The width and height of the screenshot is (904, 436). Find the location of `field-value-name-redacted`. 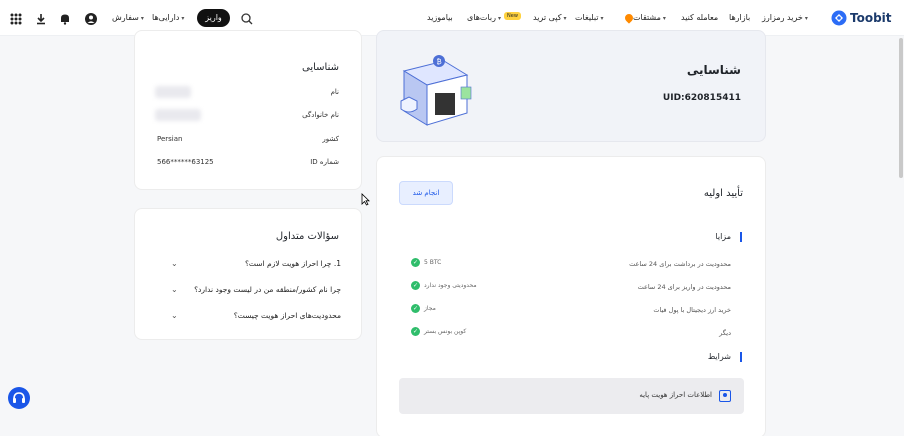

field-value-name-redacted is located at coordinates (173, 92).